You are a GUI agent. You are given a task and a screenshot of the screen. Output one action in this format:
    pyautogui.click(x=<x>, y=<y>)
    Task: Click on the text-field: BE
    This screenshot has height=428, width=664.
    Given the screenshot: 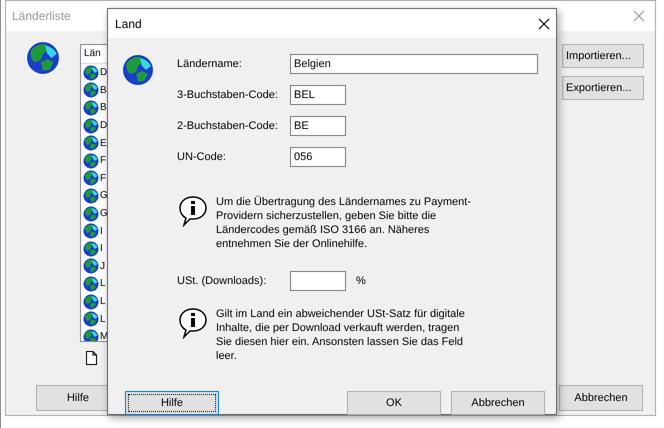 What is the action you would take?
    pyautogui.click(x=318, y=126)
    